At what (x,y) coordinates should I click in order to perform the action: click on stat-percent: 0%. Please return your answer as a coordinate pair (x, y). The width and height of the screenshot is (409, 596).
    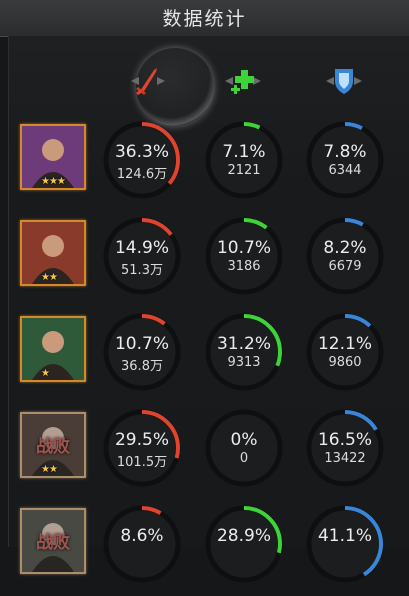
    Looking at the image, I should click on (244, 440).